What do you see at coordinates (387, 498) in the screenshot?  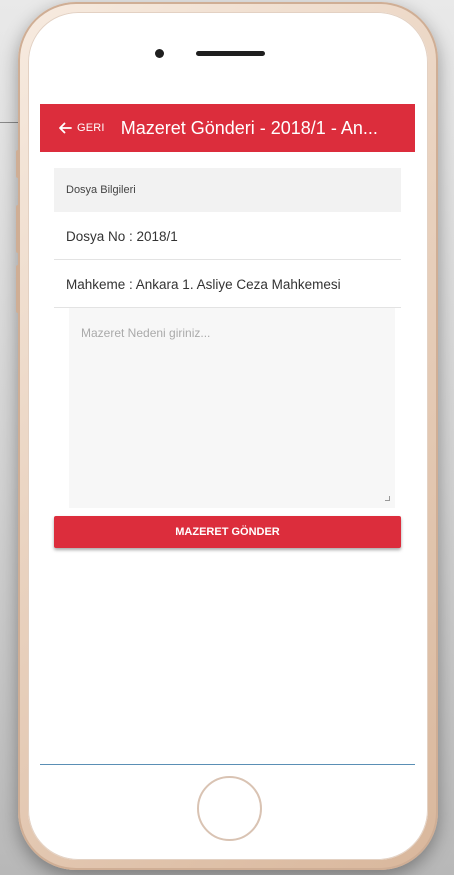 I see `textarea-resize-handle` at bounding box center [387, 498].